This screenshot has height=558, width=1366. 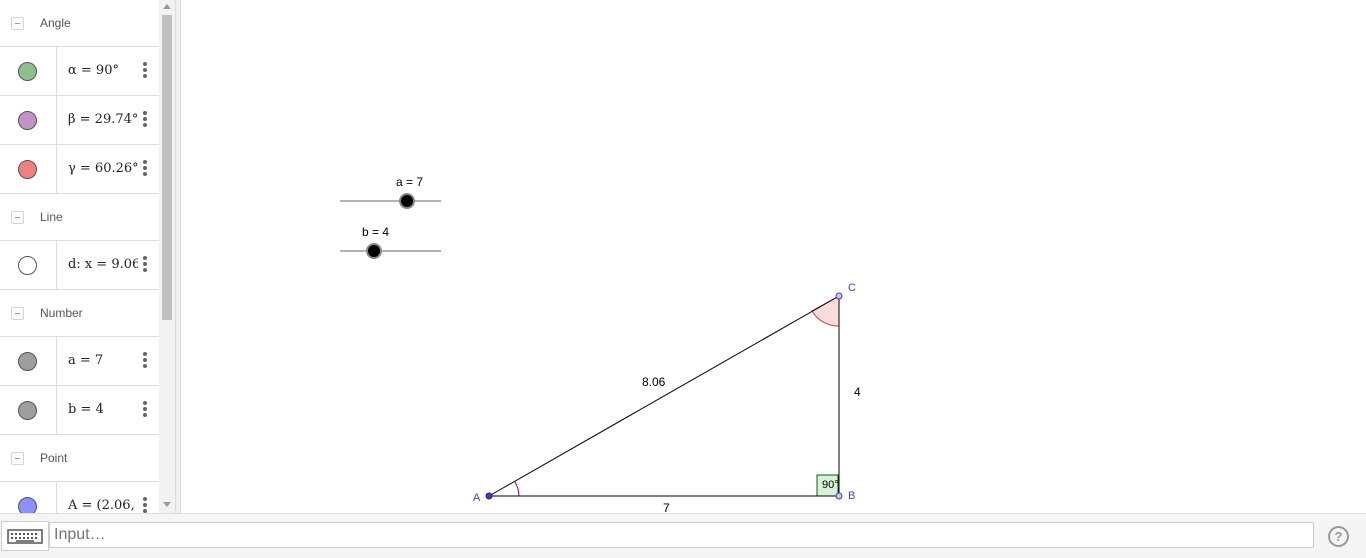 I want to click on algebra-item-beta: β = 29.74°, so click(x=79, y=120).